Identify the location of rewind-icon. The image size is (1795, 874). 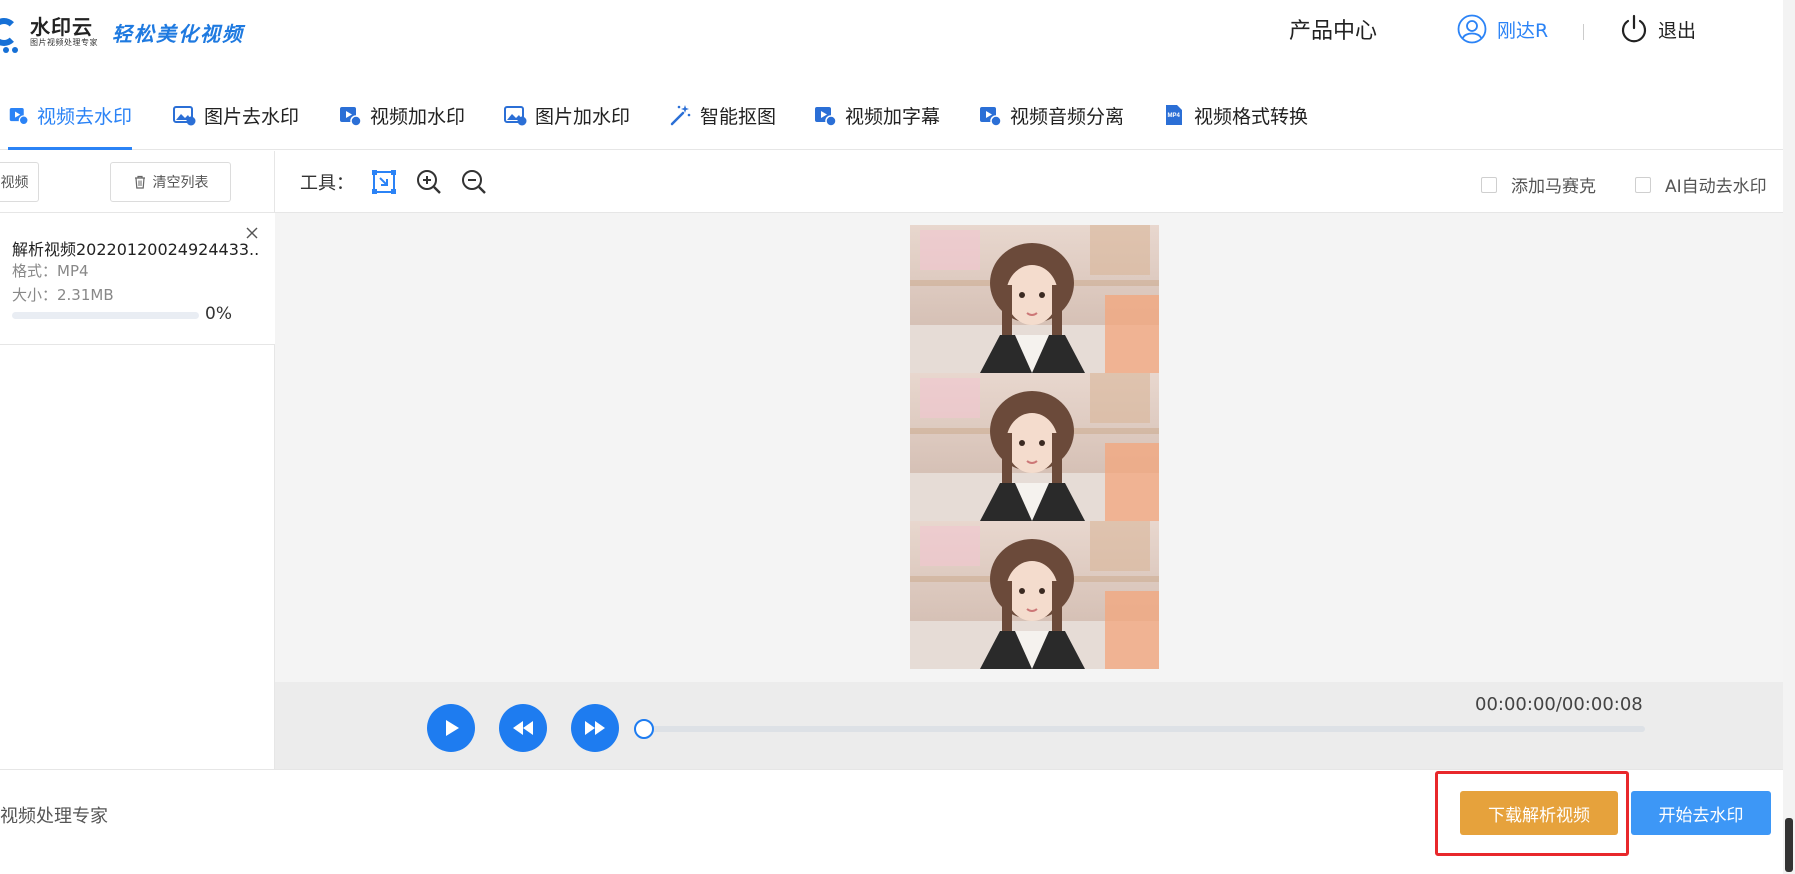
(523, 728).